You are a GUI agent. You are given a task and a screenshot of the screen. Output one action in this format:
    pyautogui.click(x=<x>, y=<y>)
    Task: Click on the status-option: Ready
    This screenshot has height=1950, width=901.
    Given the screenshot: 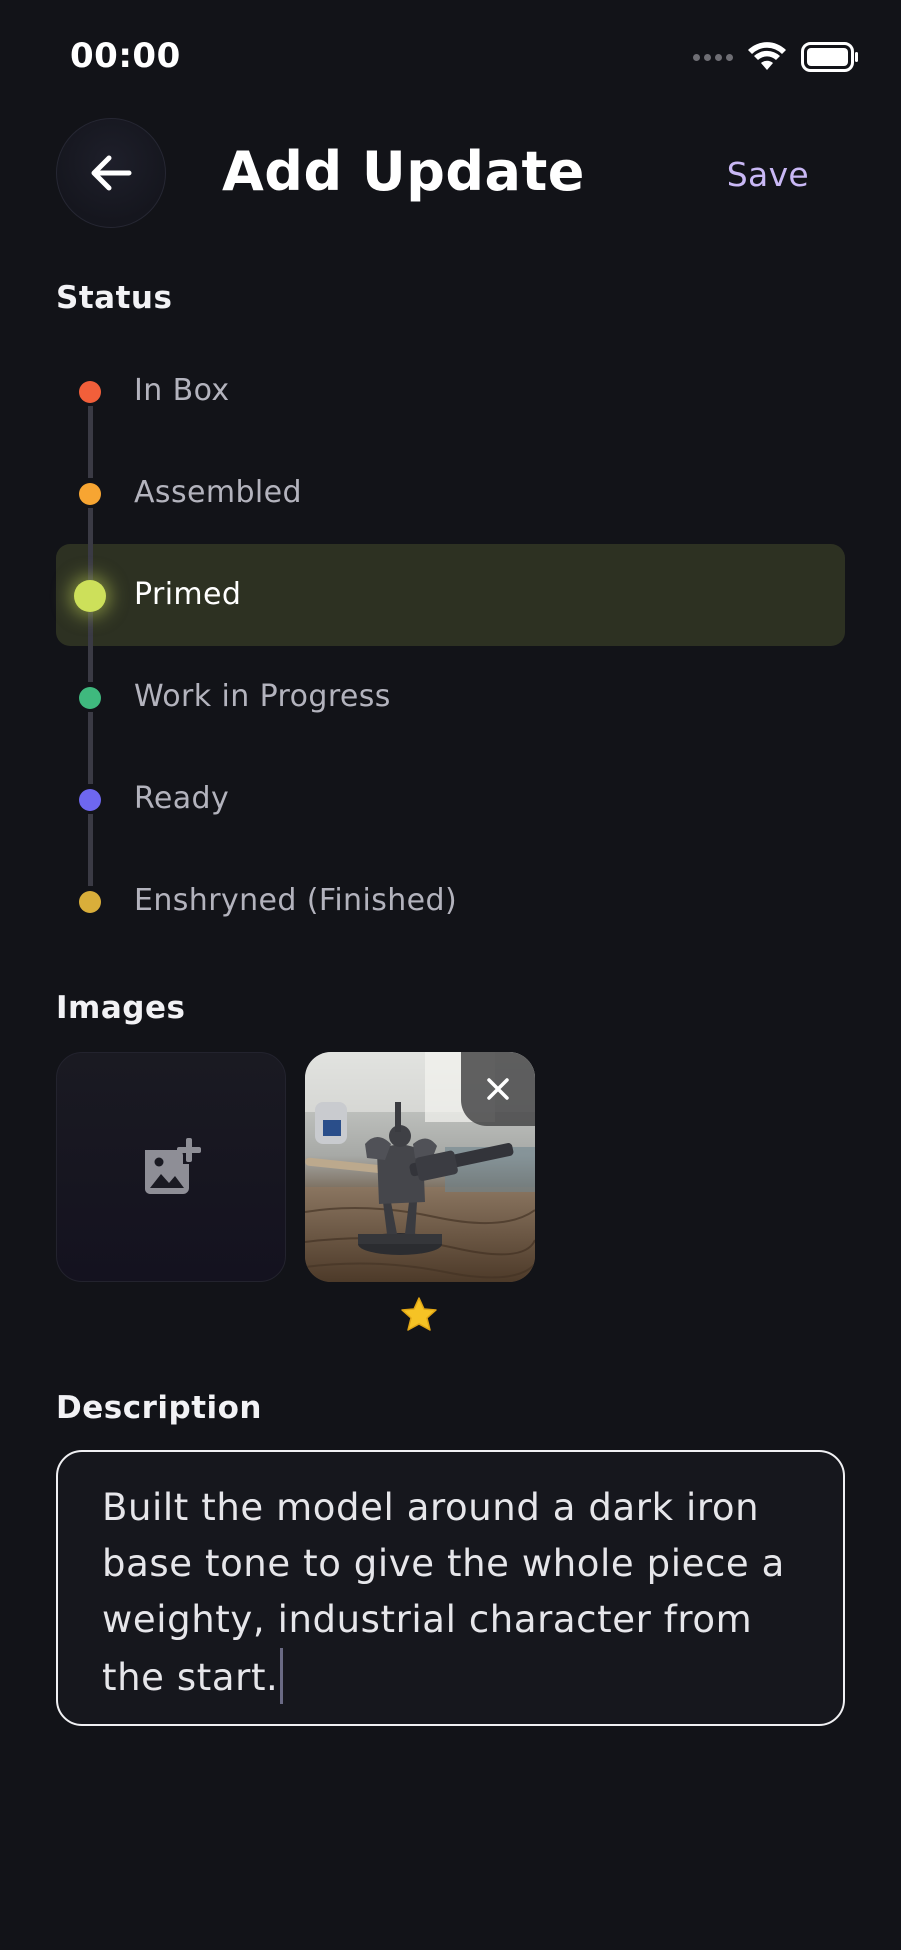 What is the action you would take?
    pyautogui.click(x=450, y=799)
    